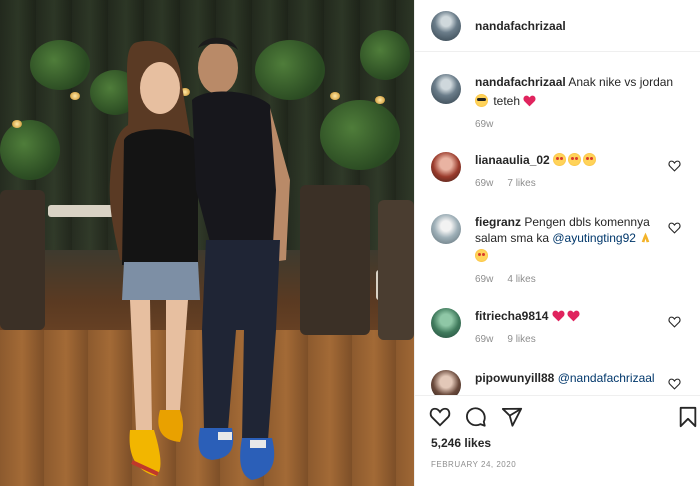  What do you see at coordinates (512, 417) in the screenshot?
I see `paper-plane-share-icon` at bounding box center [512, 417].